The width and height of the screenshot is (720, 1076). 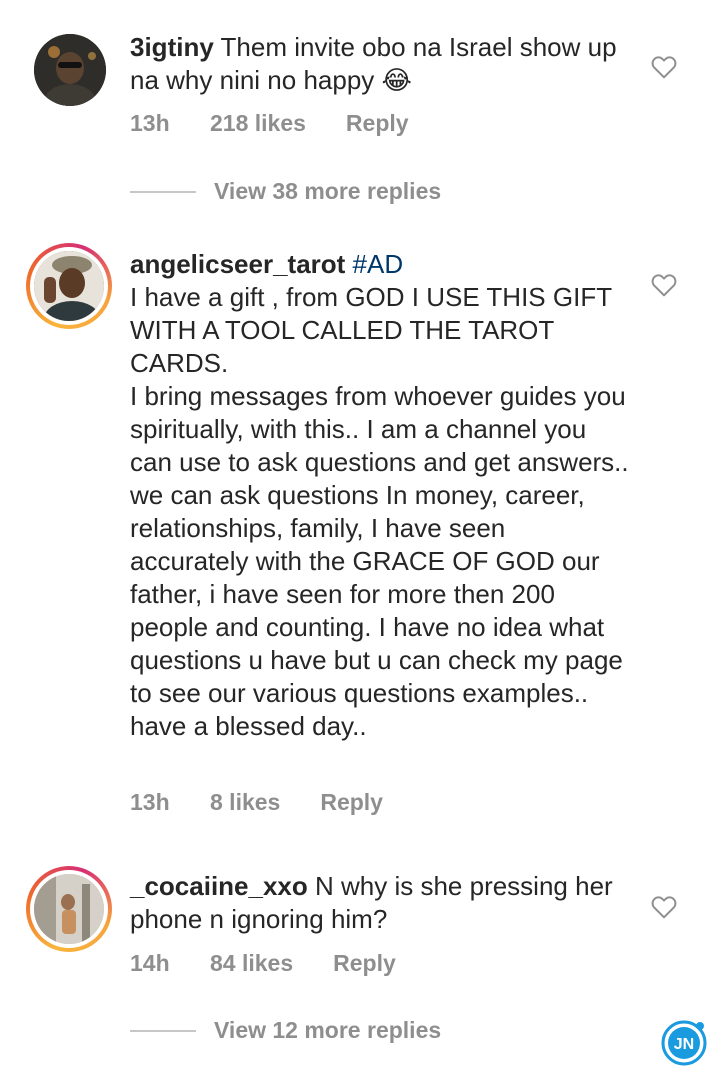 What do you see at coordinates (219, 886) in the screenshot?
I see `comment-username: _cocaiine_xxo` at bounding box center [219, 886].